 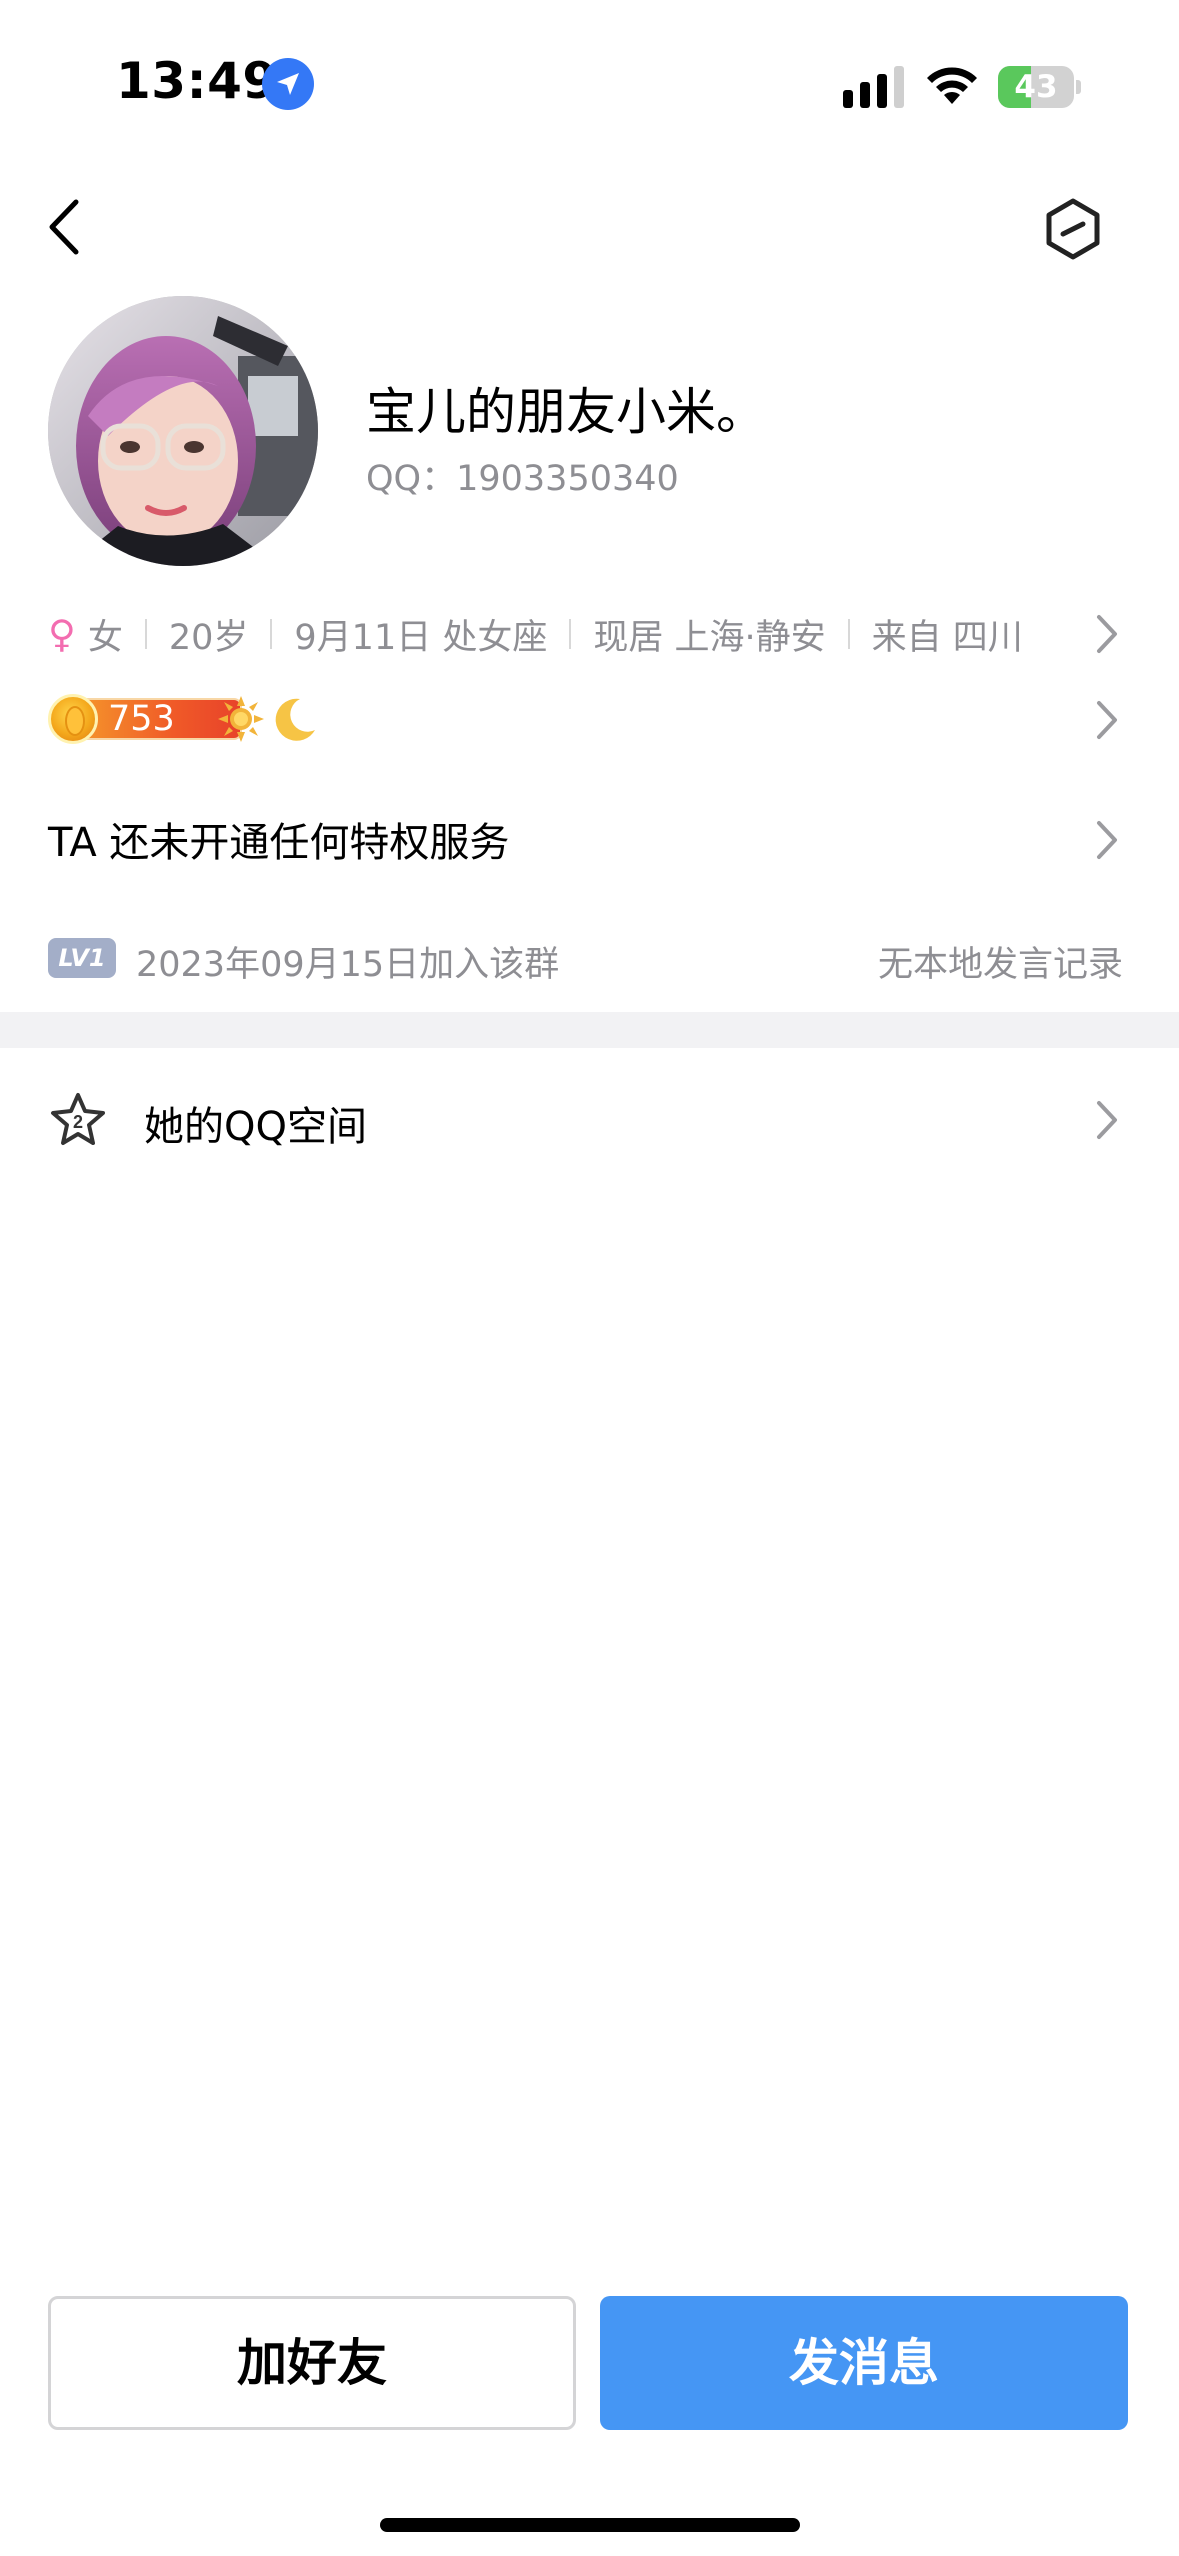 I want to click on status-time: 13:49, so click(x=197, y=81).